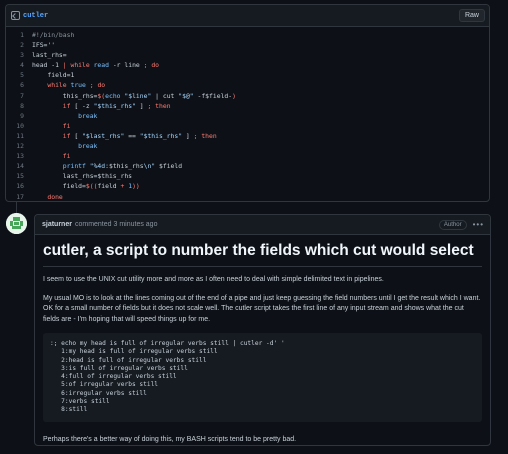  I want to click on line-content: printf "%4d:$this_rhs\n" $field, so click(107, 166).